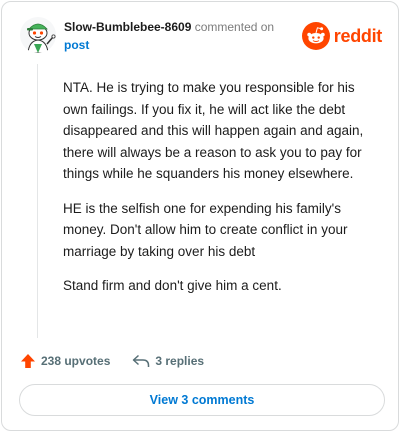  I want to click on username-link: Slow-Bumblebee-8609, so click(127, 27).